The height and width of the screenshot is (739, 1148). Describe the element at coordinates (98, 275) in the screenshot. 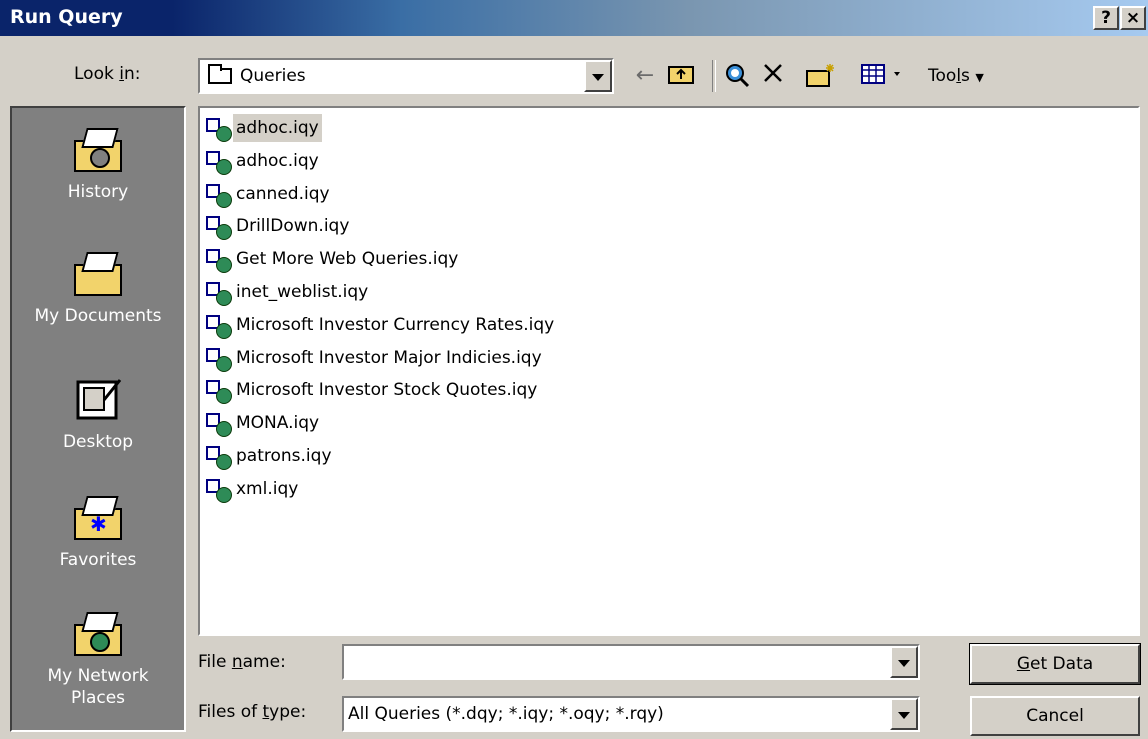

I see `my-documents-icon` at that location.